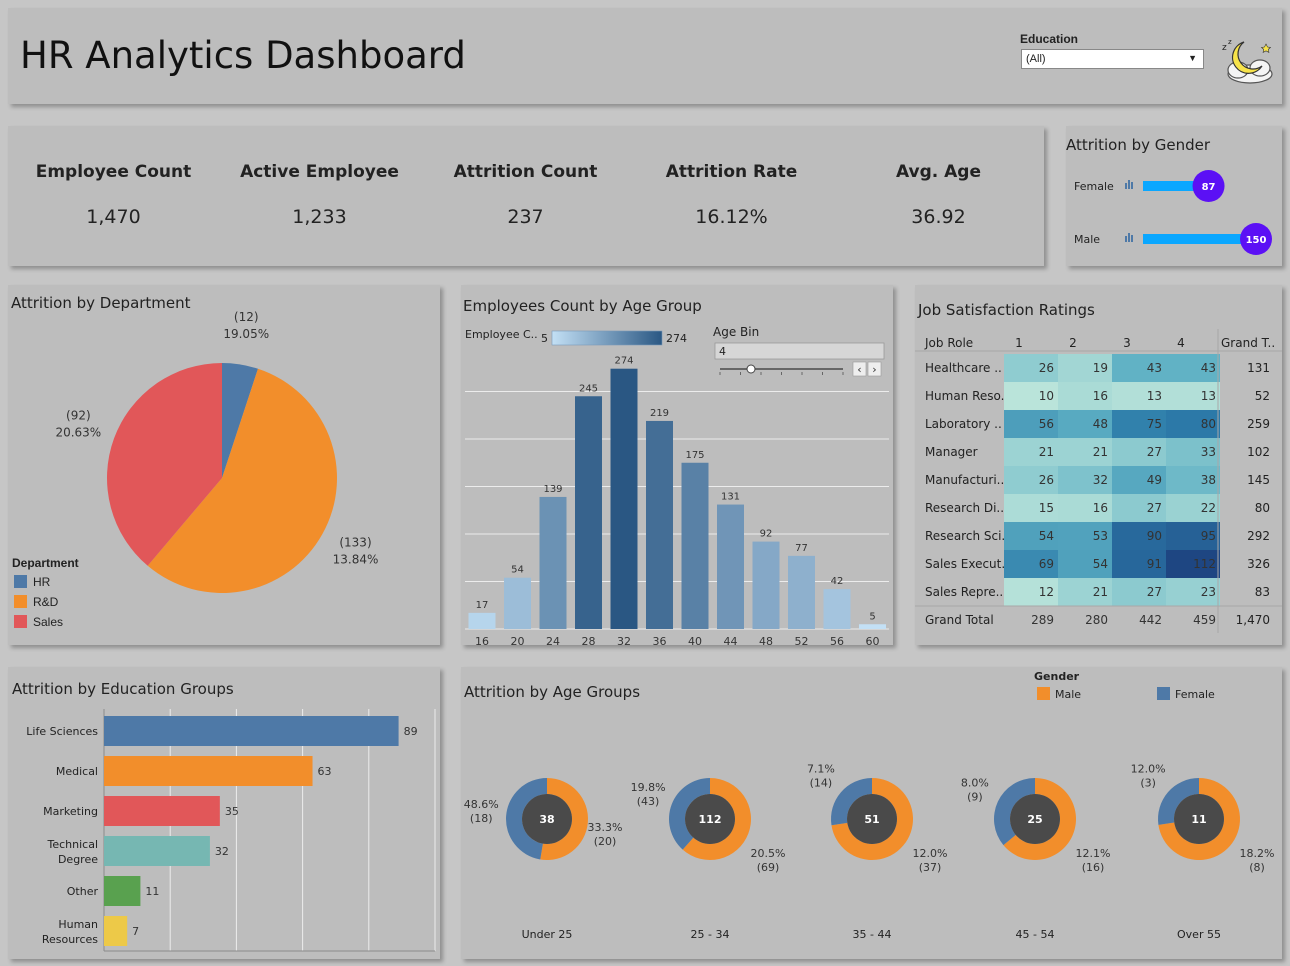 Image resolution: width=1290 pixels, height=966 pixels. I want to click on grand-total-overall: 1,470, so click(1253, 620).